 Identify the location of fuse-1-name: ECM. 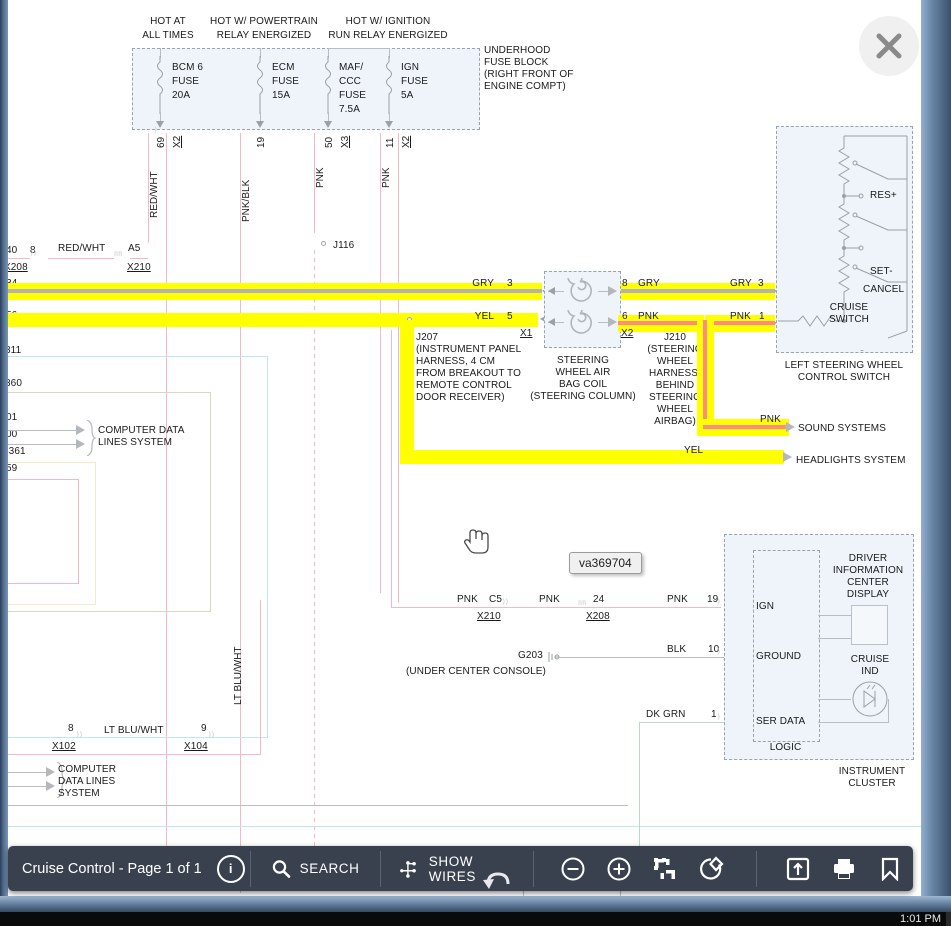
(283, 67).